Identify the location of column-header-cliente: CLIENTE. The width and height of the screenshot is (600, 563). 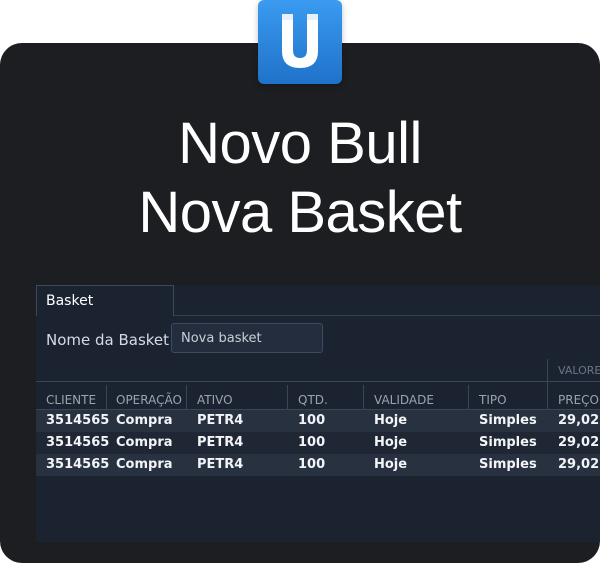
(71, 400).